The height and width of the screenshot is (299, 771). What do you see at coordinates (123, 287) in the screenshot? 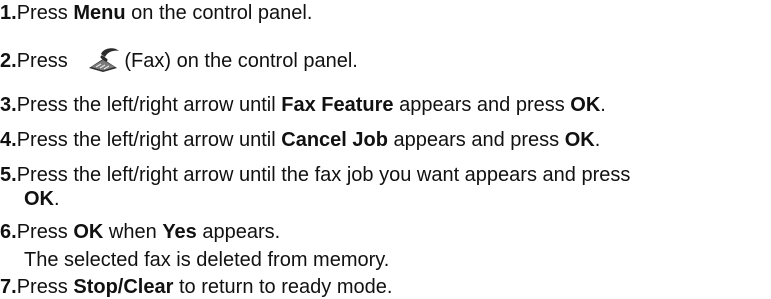
I see `button-name-stop-clear: Stop/Clear` at bounding box center [123, 287].